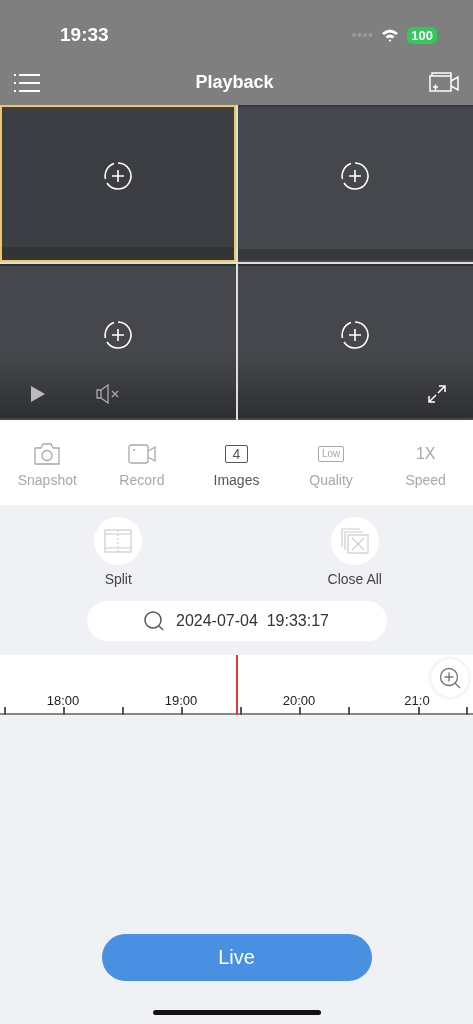 This screenshot has width=473, height=1024. I want to click on time-label: 20:00, so click(299, 700).